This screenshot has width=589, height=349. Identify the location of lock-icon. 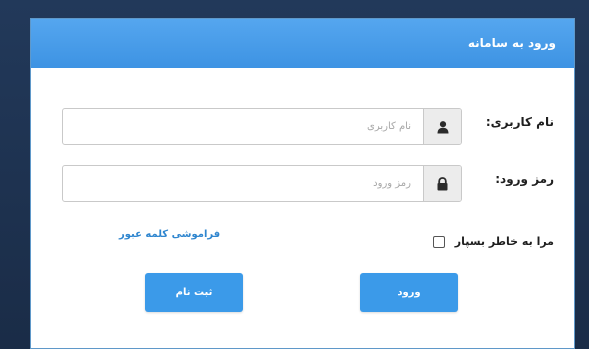
(442, 183).